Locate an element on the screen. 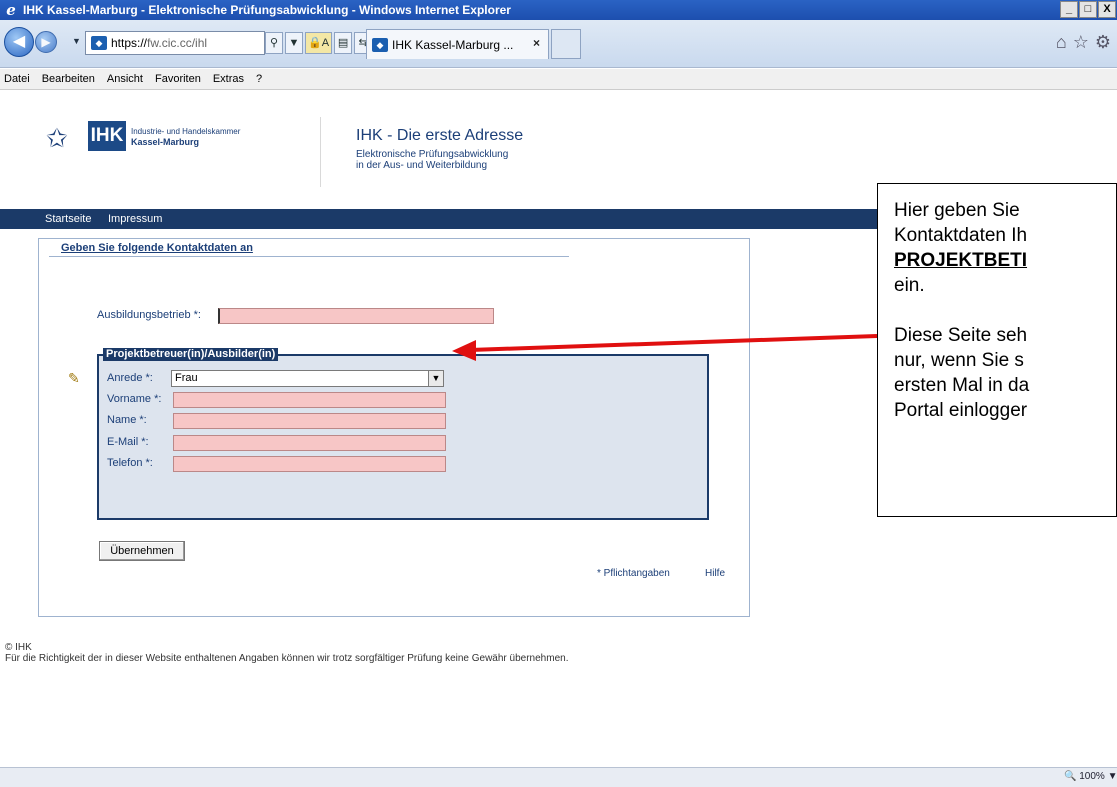 The height and width of the screenshot is (787, 1117). new-tab-button is located at coordinates (566, 44).